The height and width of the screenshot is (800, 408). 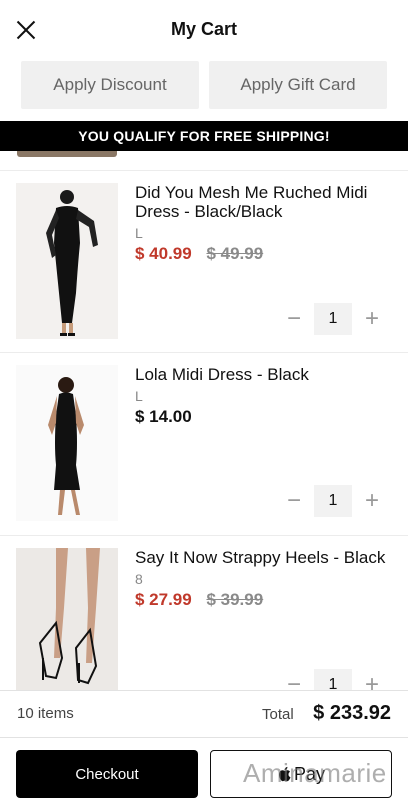 What do you see at coordinates (163, 599) in the screenshot?
I see `sale-price: $ 27.99` at bounding box center [163, 599].